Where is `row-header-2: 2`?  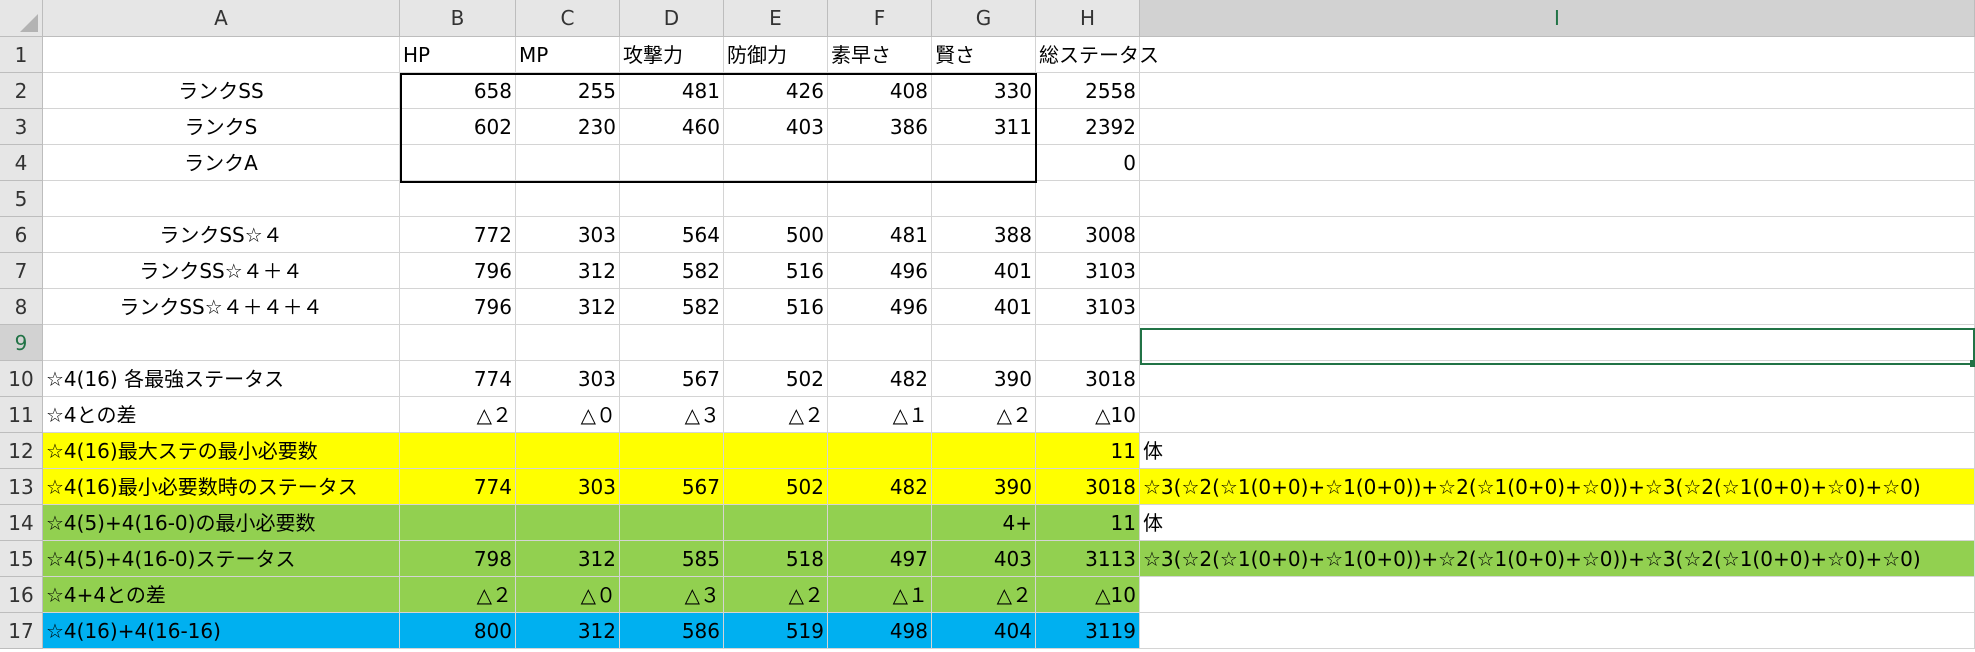
row-header-2: 2 is located at coordinates (21, 91).